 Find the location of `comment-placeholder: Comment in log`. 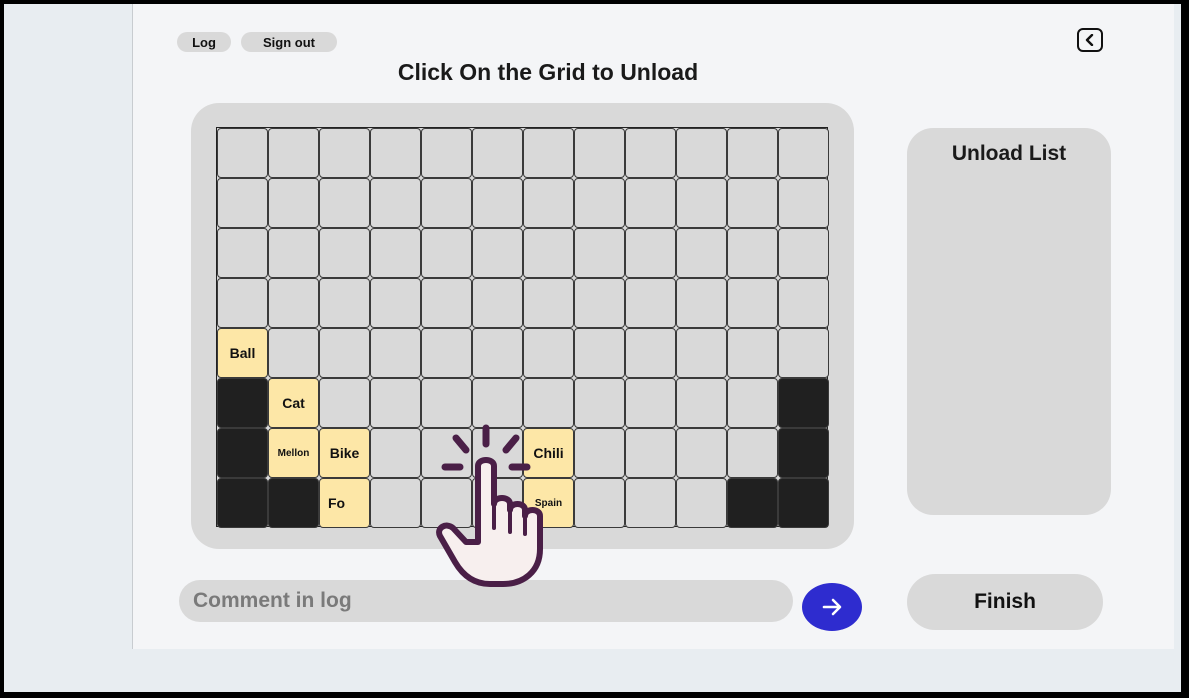

comment-placeholder: Comment in log is located at coordinates (272, 600).